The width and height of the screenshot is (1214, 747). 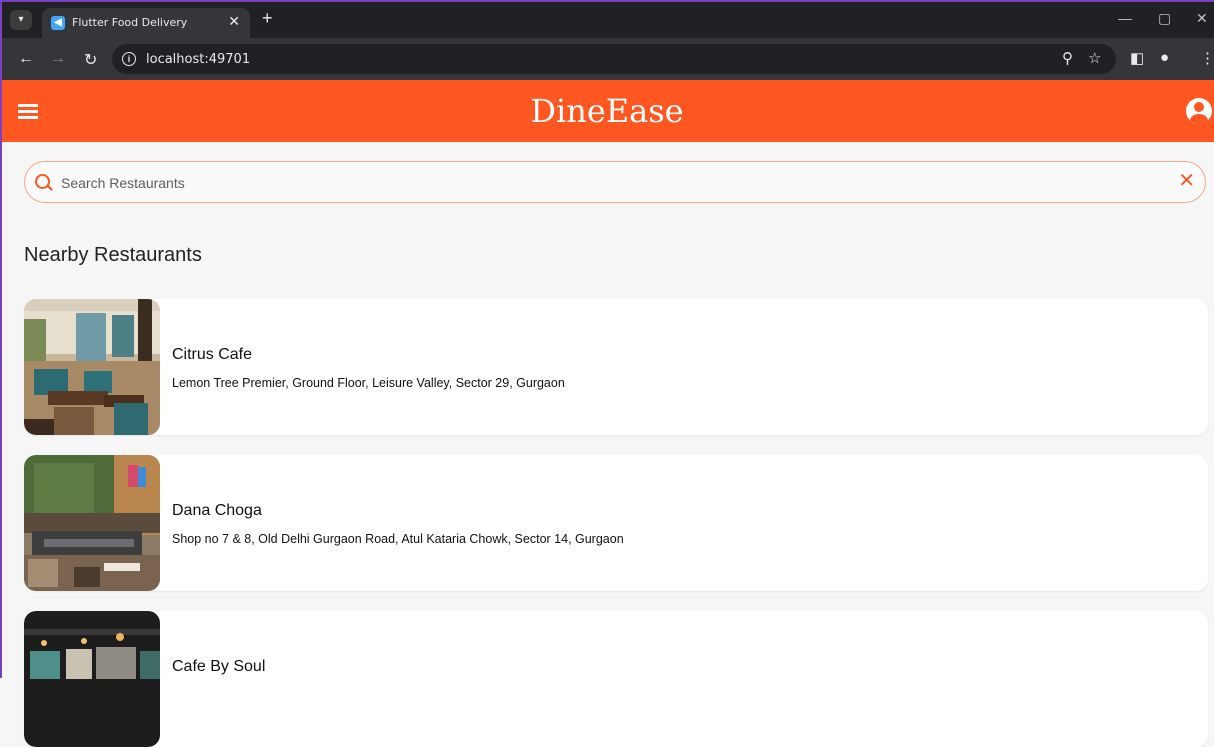 I want to click on restaurant-name: Dana Choga, so click(x=217, y=510).